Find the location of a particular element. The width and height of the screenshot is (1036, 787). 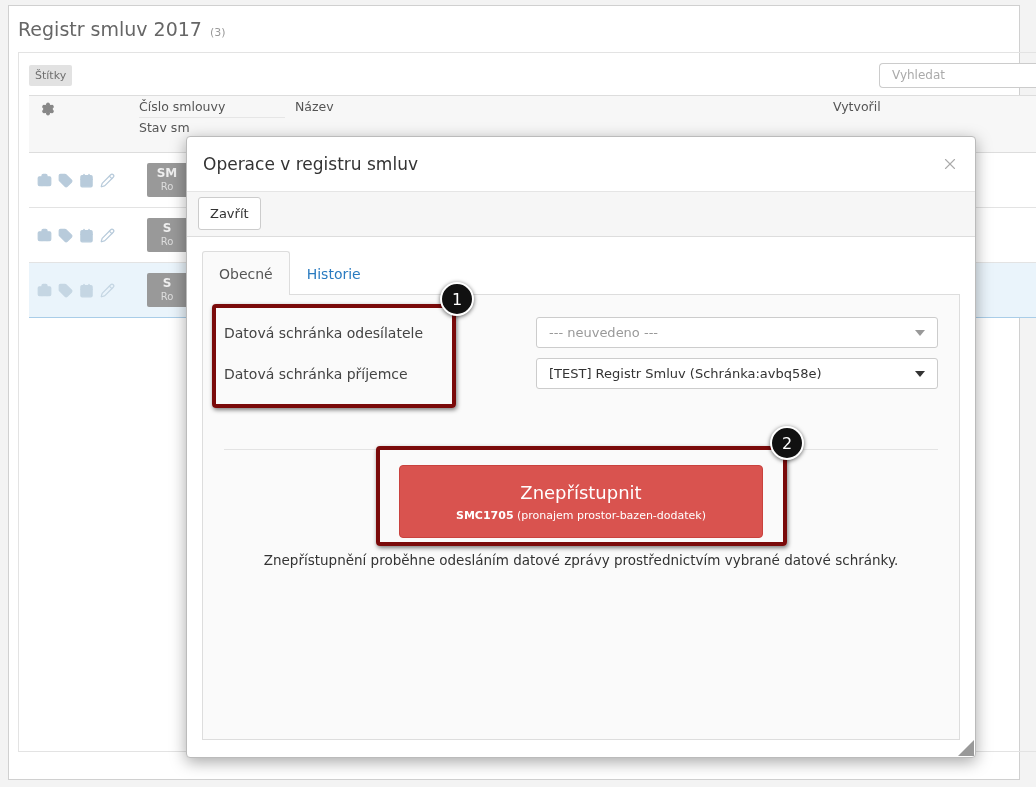

contract-number: SM is located at coordinates (167, 174).